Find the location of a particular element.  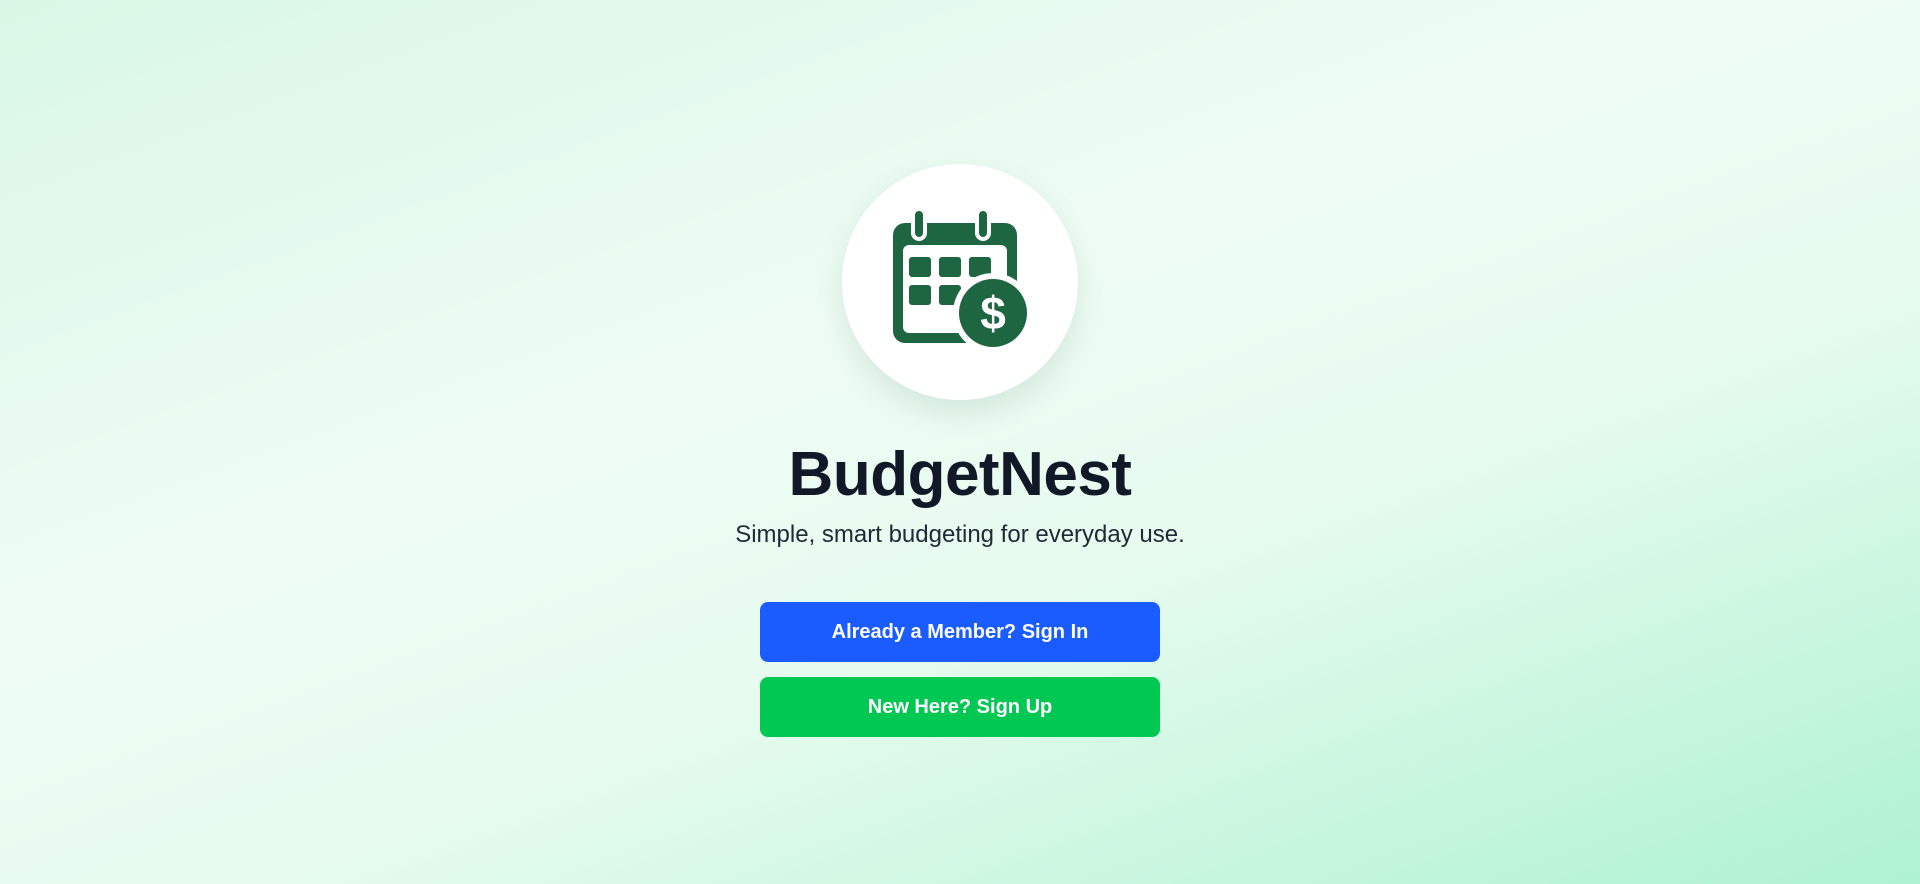

signup-button: New Here? Sign Up is located at coordinates (960, 707).